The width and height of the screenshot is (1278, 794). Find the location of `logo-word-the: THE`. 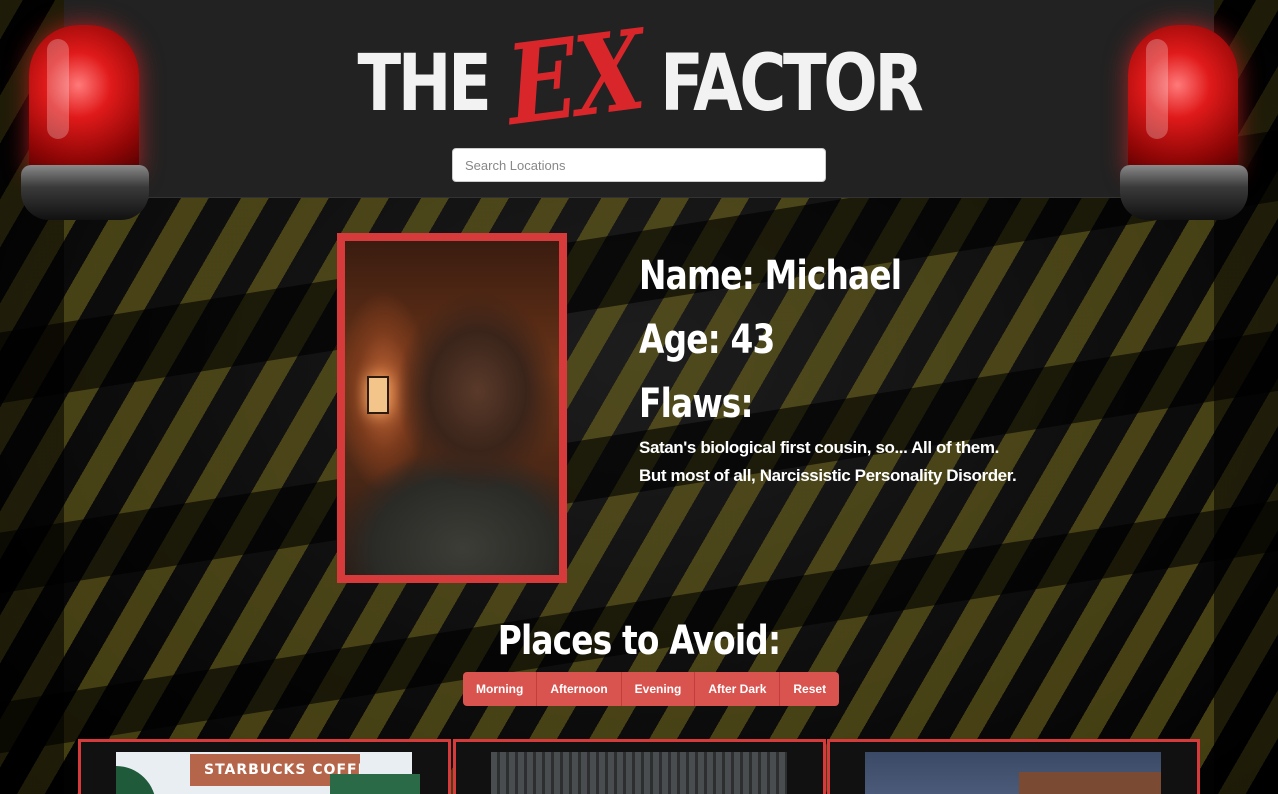

logo-word-the: THE is located at coordinates (424, 84).